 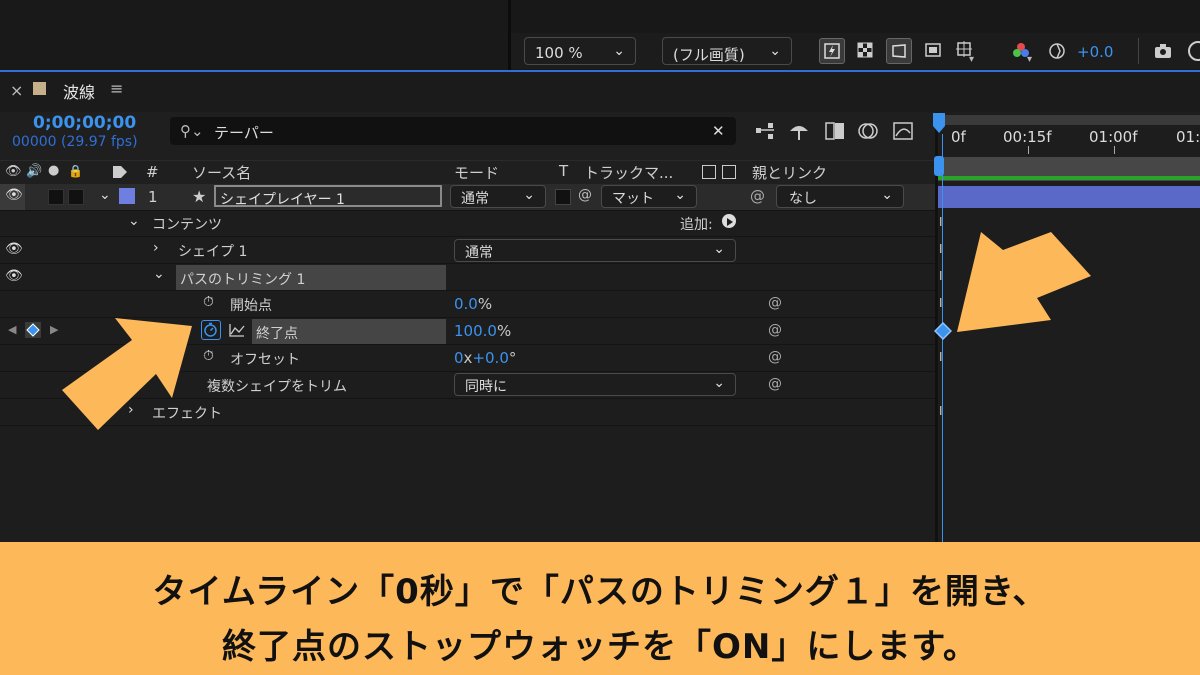 What do you see at coordinates (757, 196) in the screenshot?
I see `parent-pickwhip-icon: @` at bounding box center [757, 196].